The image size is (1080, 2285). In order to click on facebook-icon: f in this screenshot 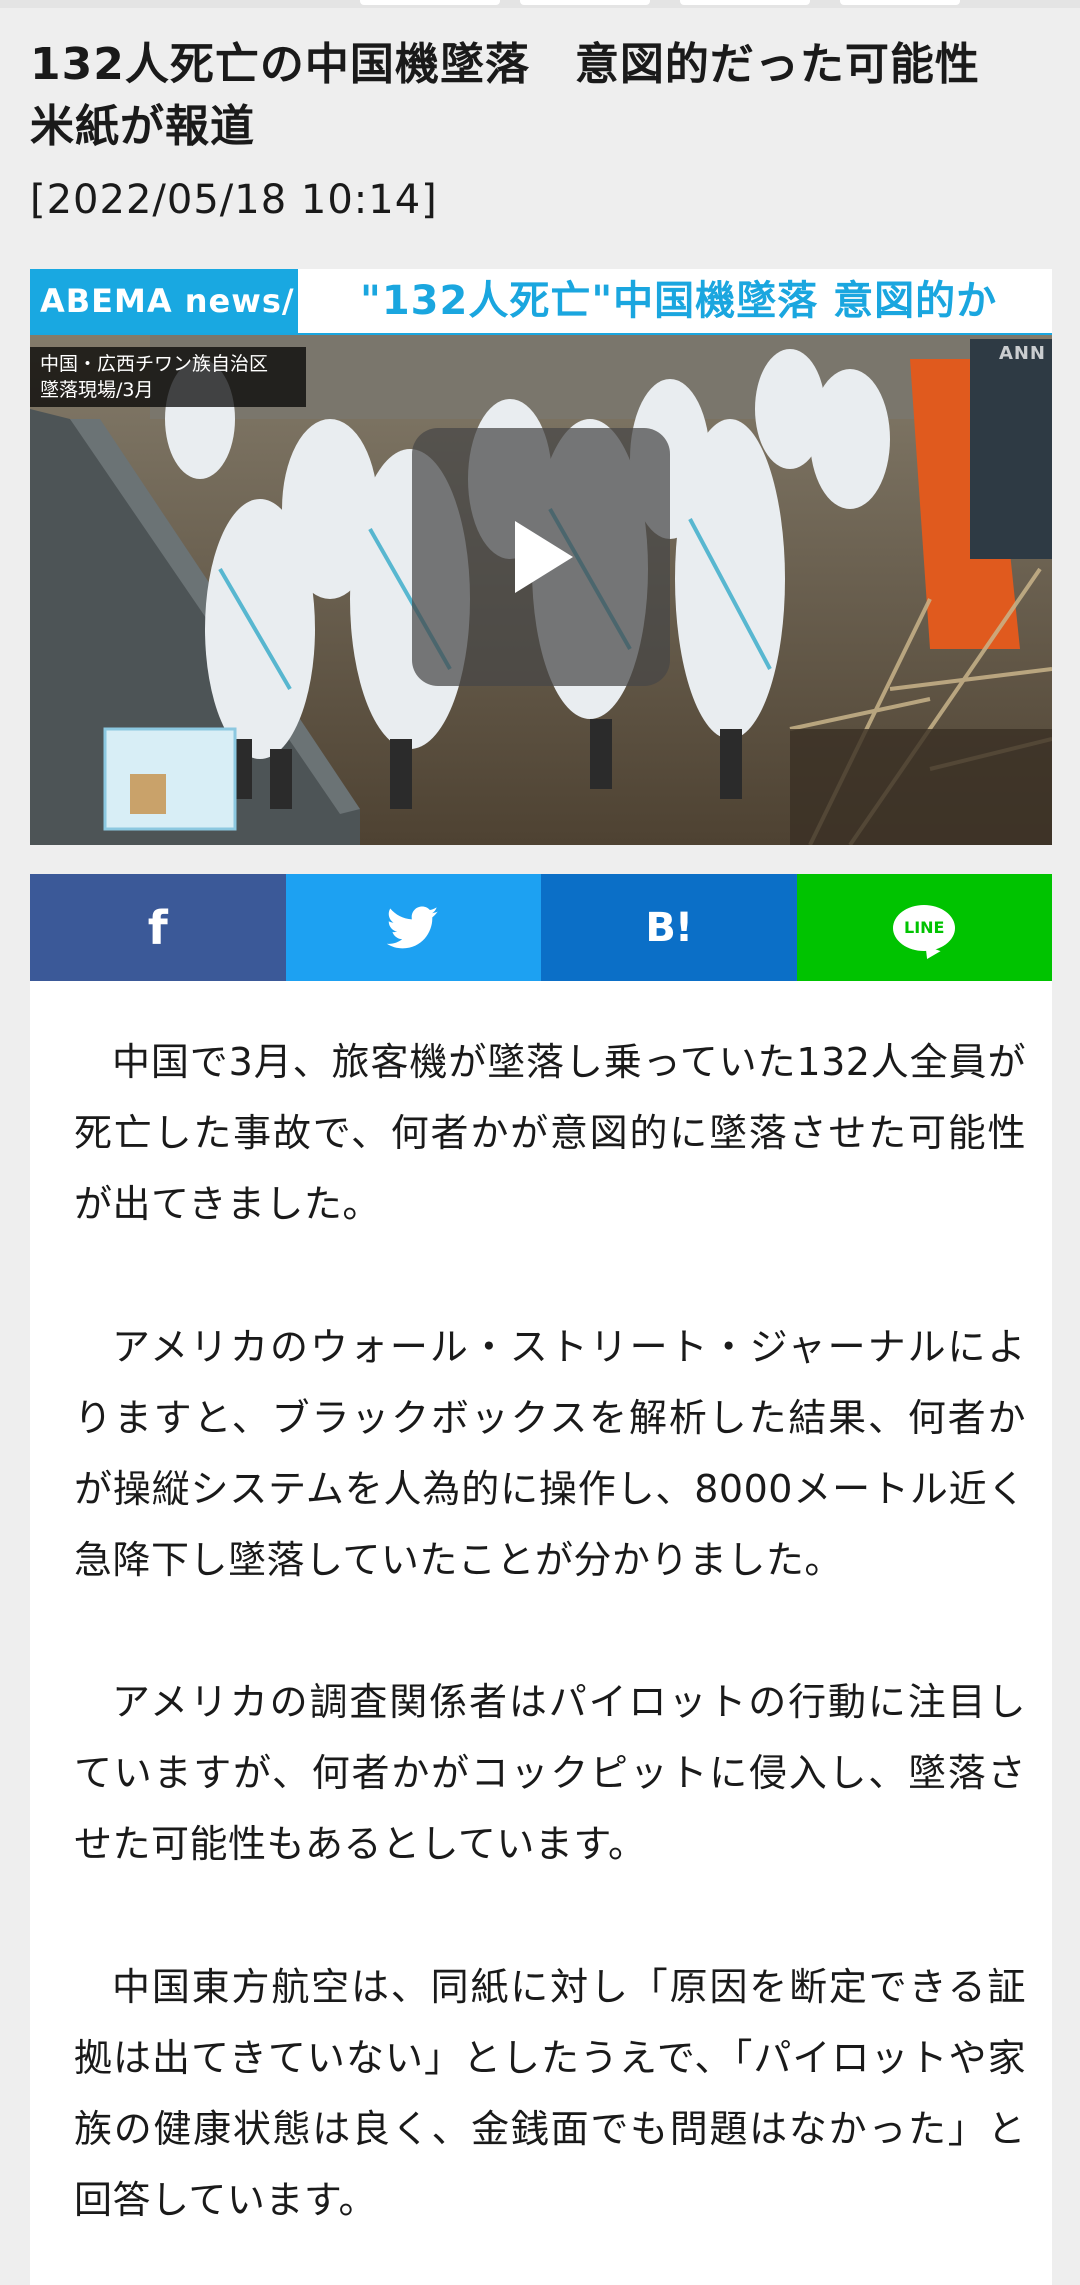, I will do `click(157, 927)`.